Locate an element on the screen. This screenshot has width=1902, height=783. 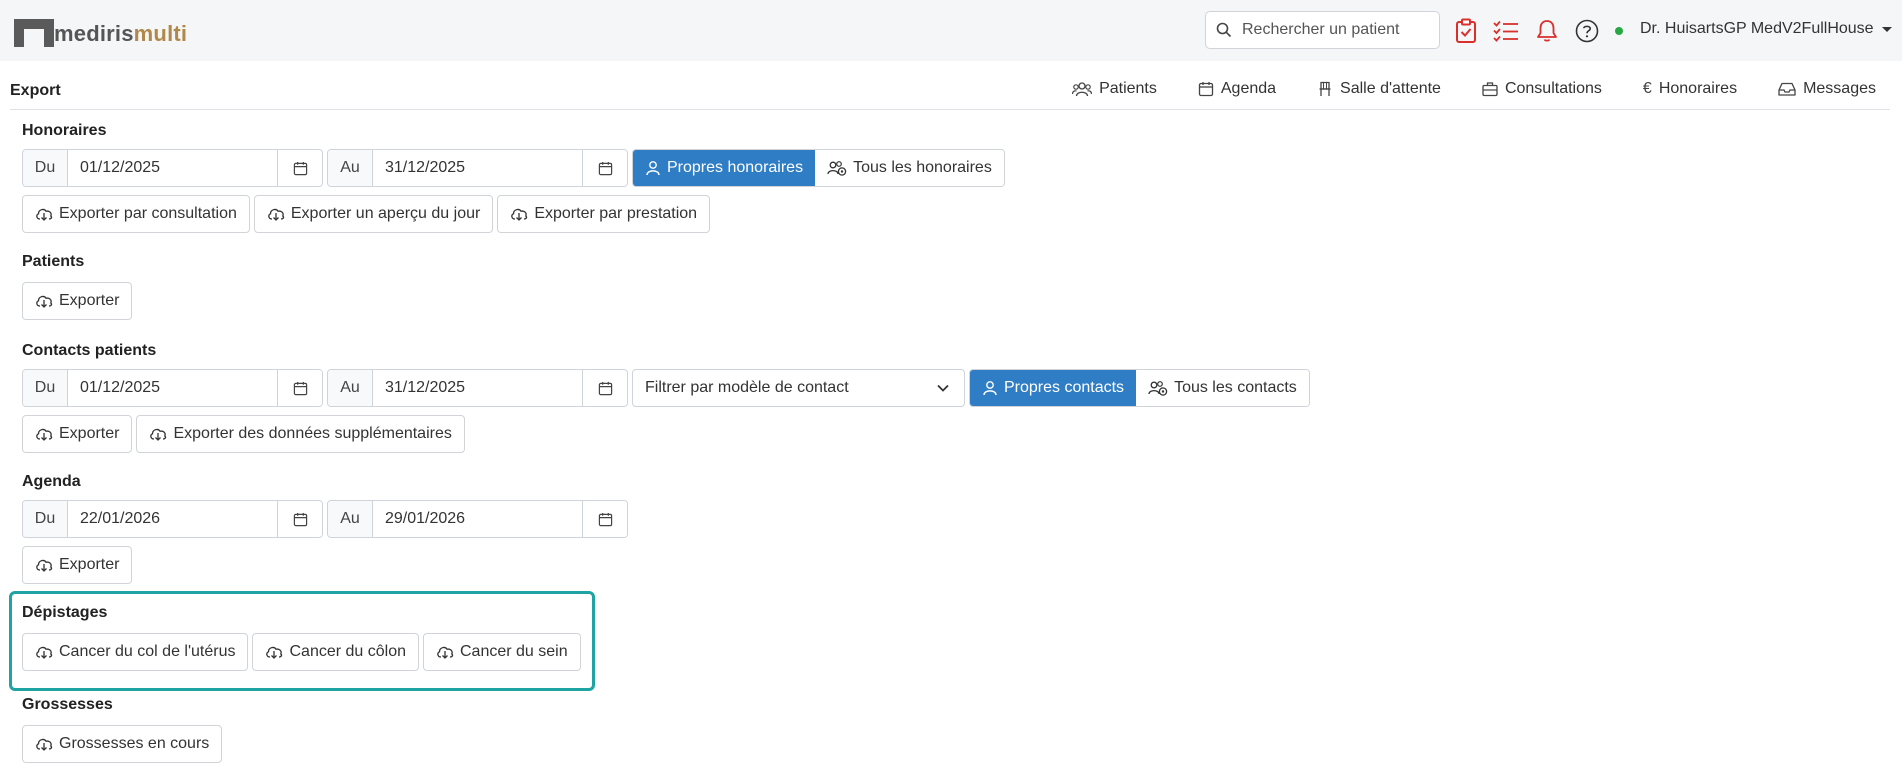
all-fees-option: Tous les honoraires is located at coordinates (909, 168).